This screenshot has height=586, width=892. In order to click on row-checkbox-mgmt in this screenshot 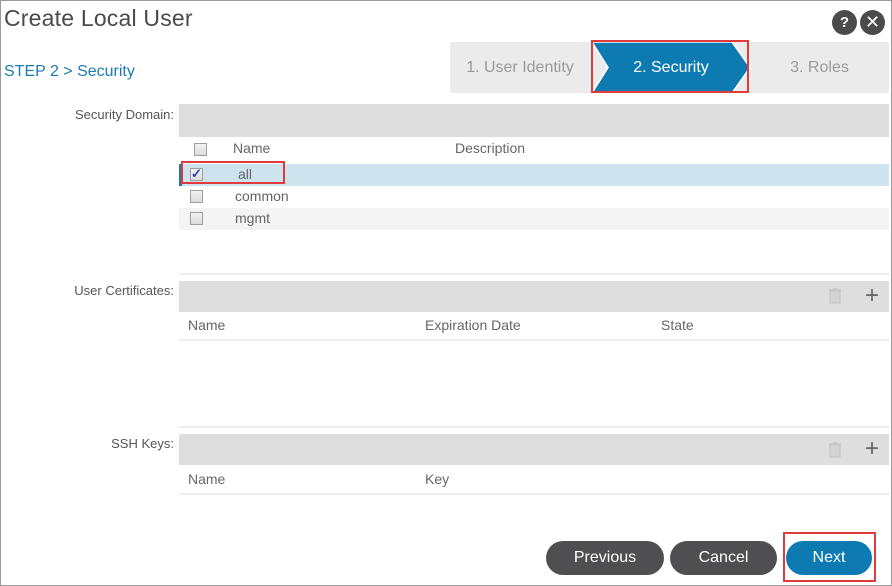, I will do `click(196, 218)`.